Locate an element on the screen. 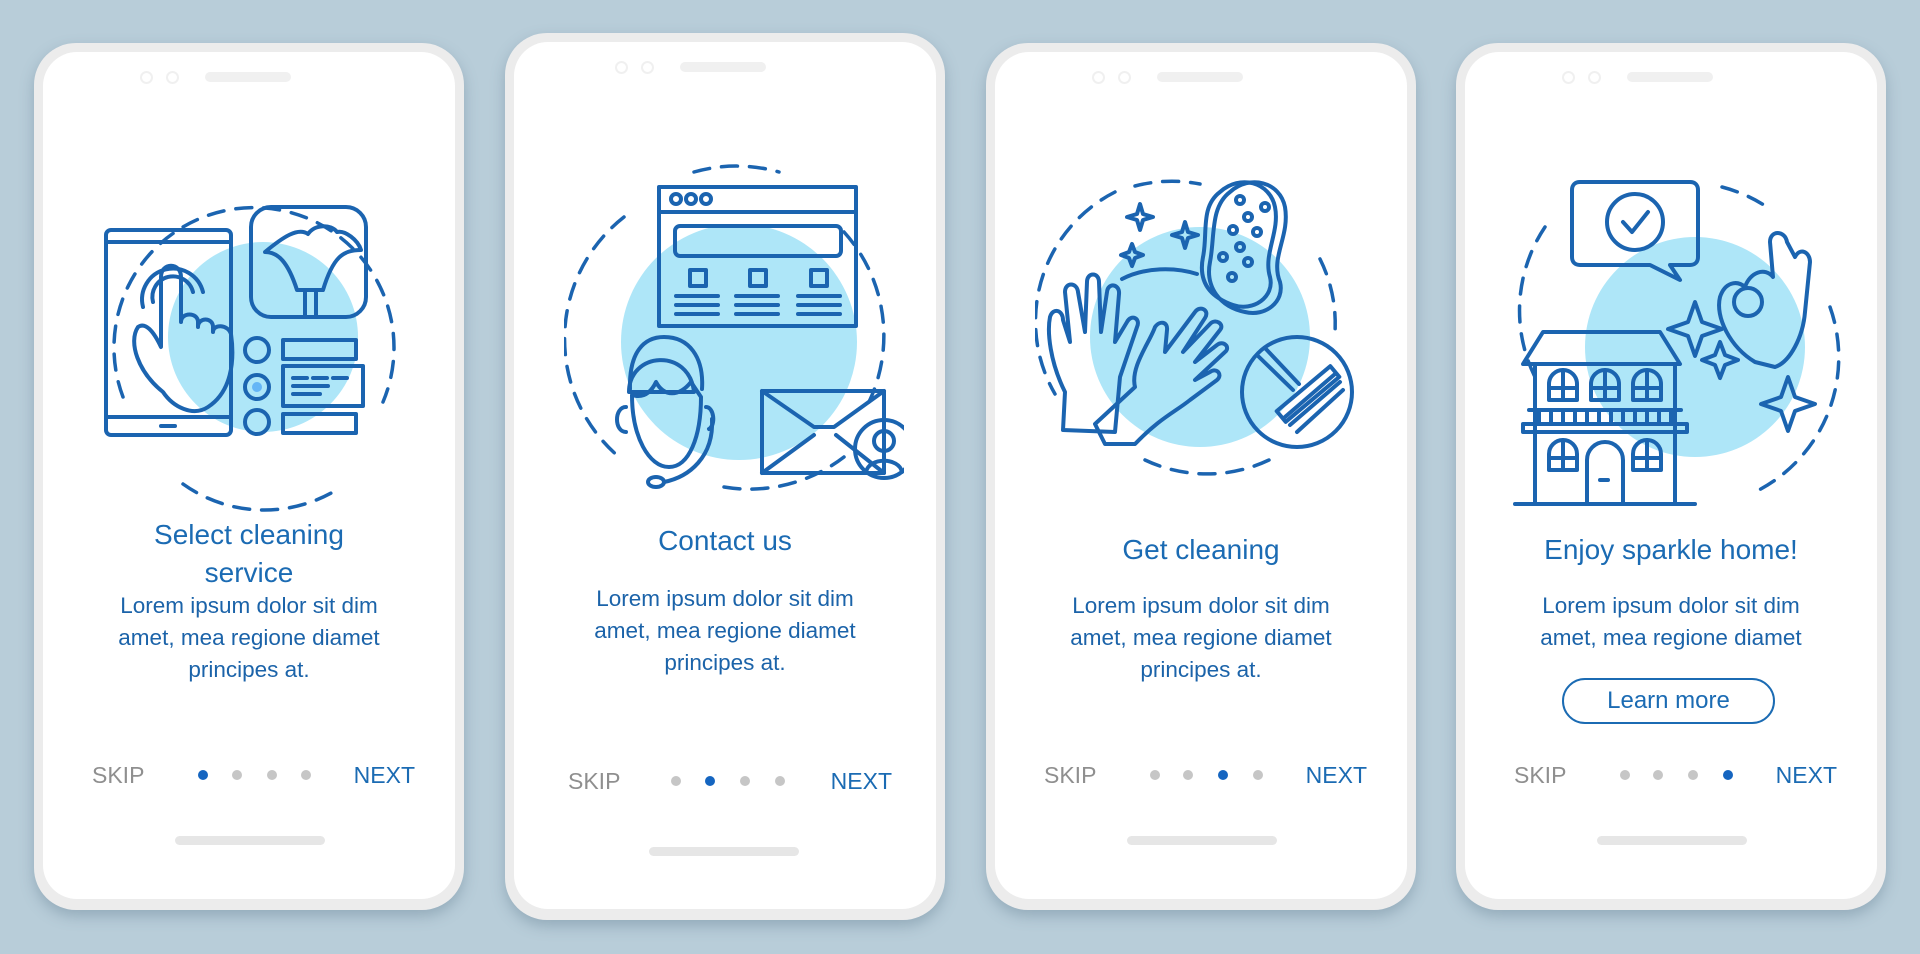 The width and height of the screenshot is (1920, 954). check-bubble-icon is located at coordinates (1635, 231).